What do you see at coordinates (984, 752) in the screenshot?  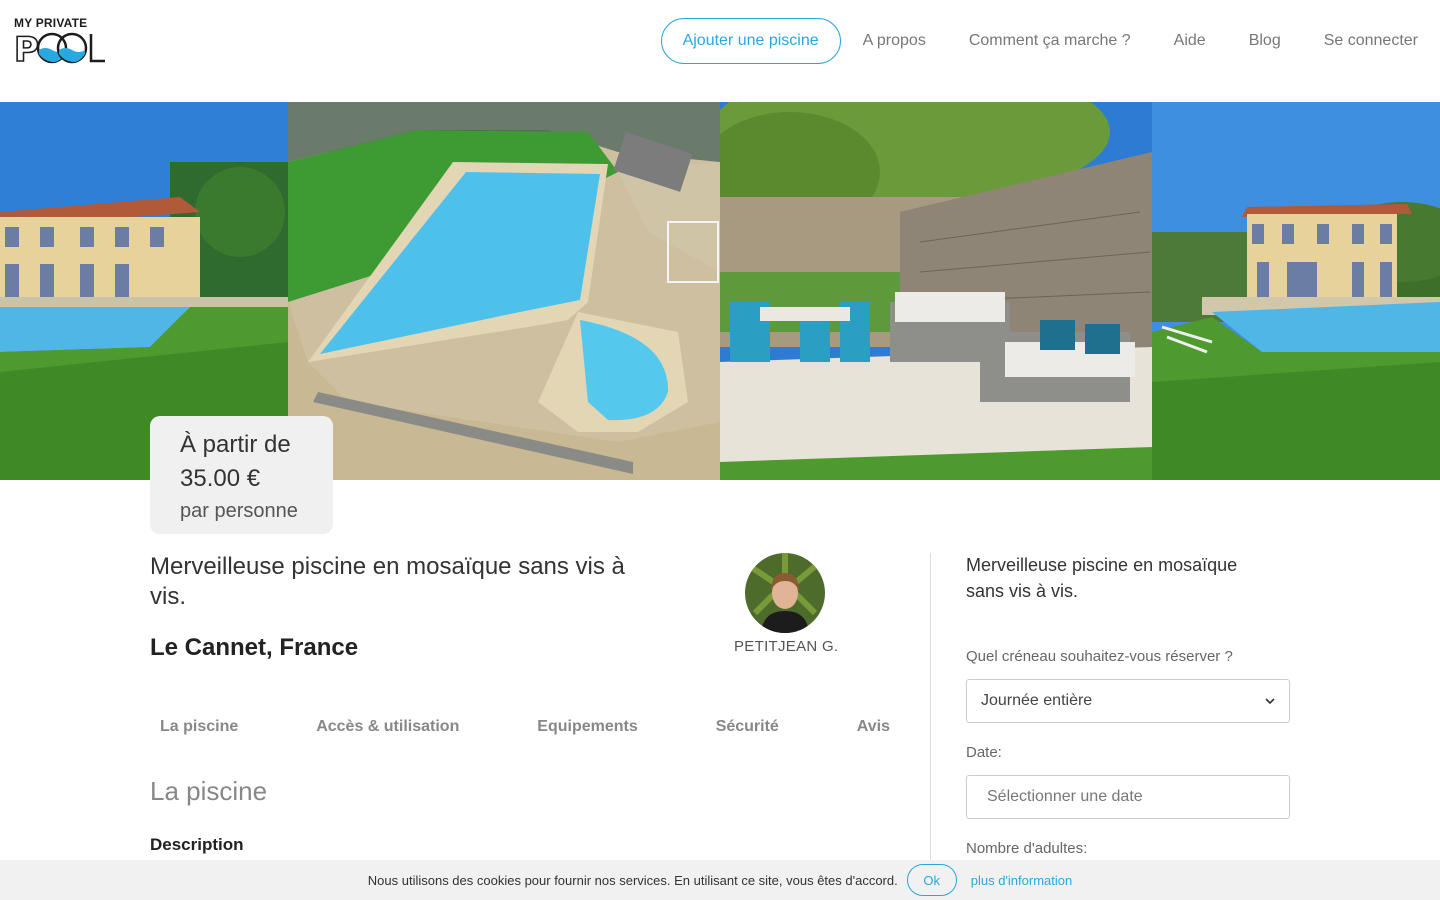 I see `date-label: Date:` at bounding box center [984, 752].